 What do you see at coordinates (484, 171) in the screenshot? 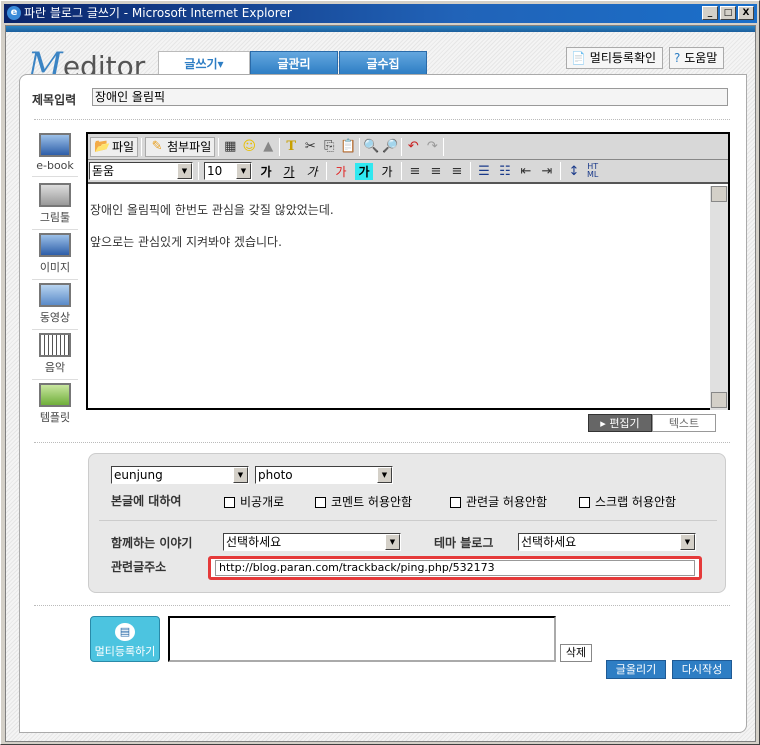
I see `numbered-list-icon: ☰` at bounding box center [484, 171].